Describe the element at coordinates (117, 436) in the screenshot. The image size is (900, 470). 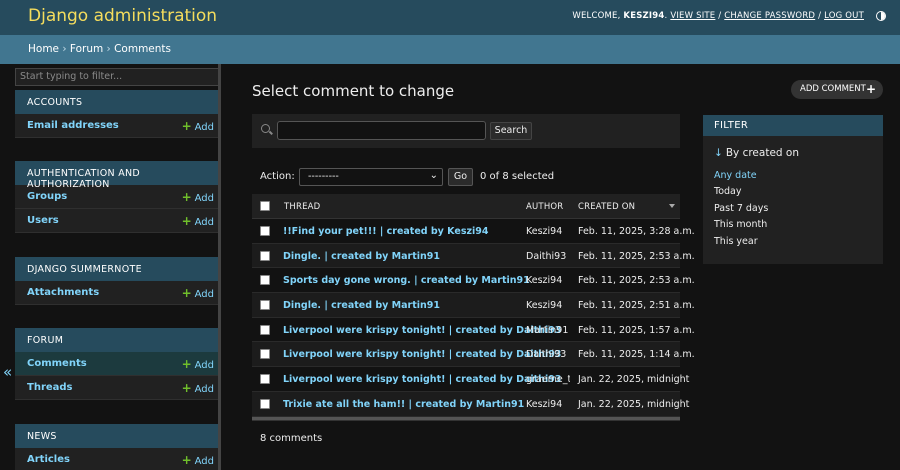
I see `module-caption: NEWS` at that location.